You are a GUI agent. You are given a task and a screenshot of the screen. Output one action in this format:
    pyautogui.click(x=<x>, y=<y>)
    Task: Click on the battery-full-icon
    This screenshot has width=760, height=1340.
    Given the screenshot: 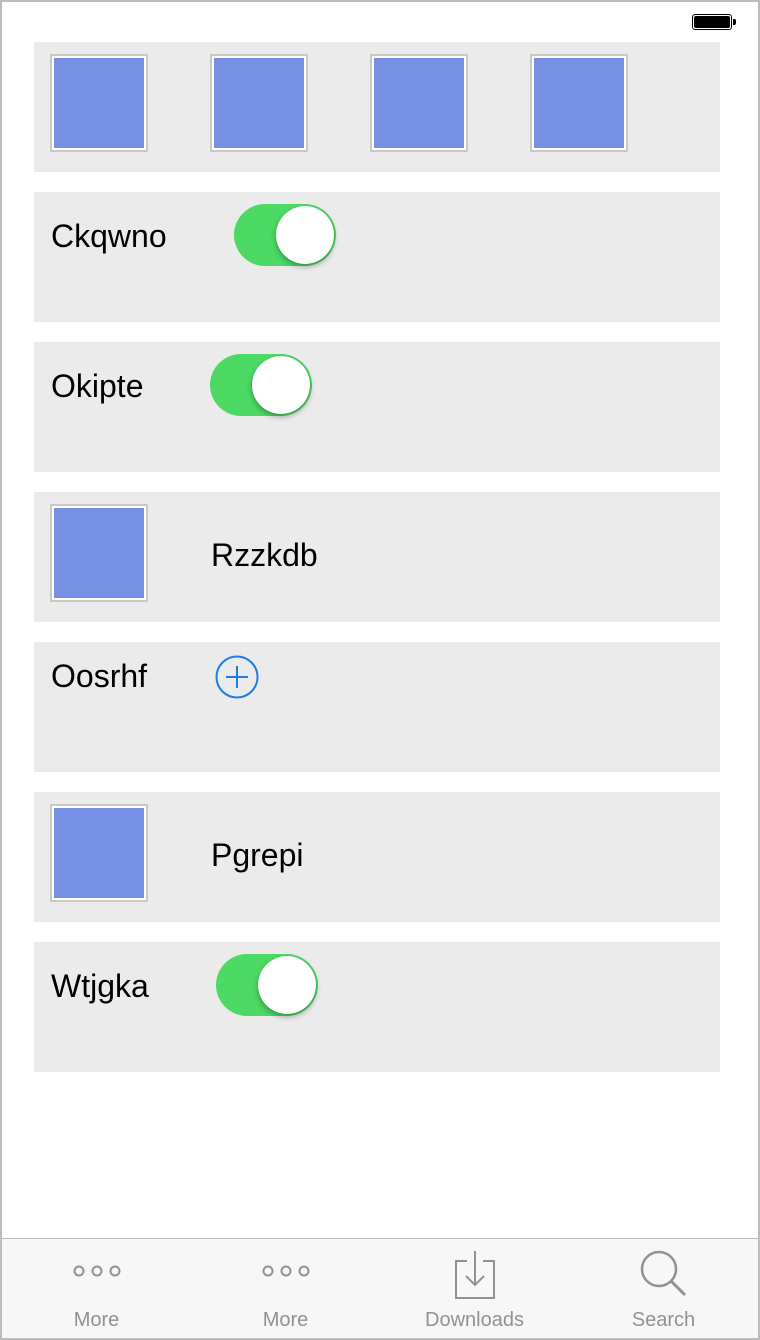 What is the action you would take?
    pyautogui.click(x=714, y=23)
    